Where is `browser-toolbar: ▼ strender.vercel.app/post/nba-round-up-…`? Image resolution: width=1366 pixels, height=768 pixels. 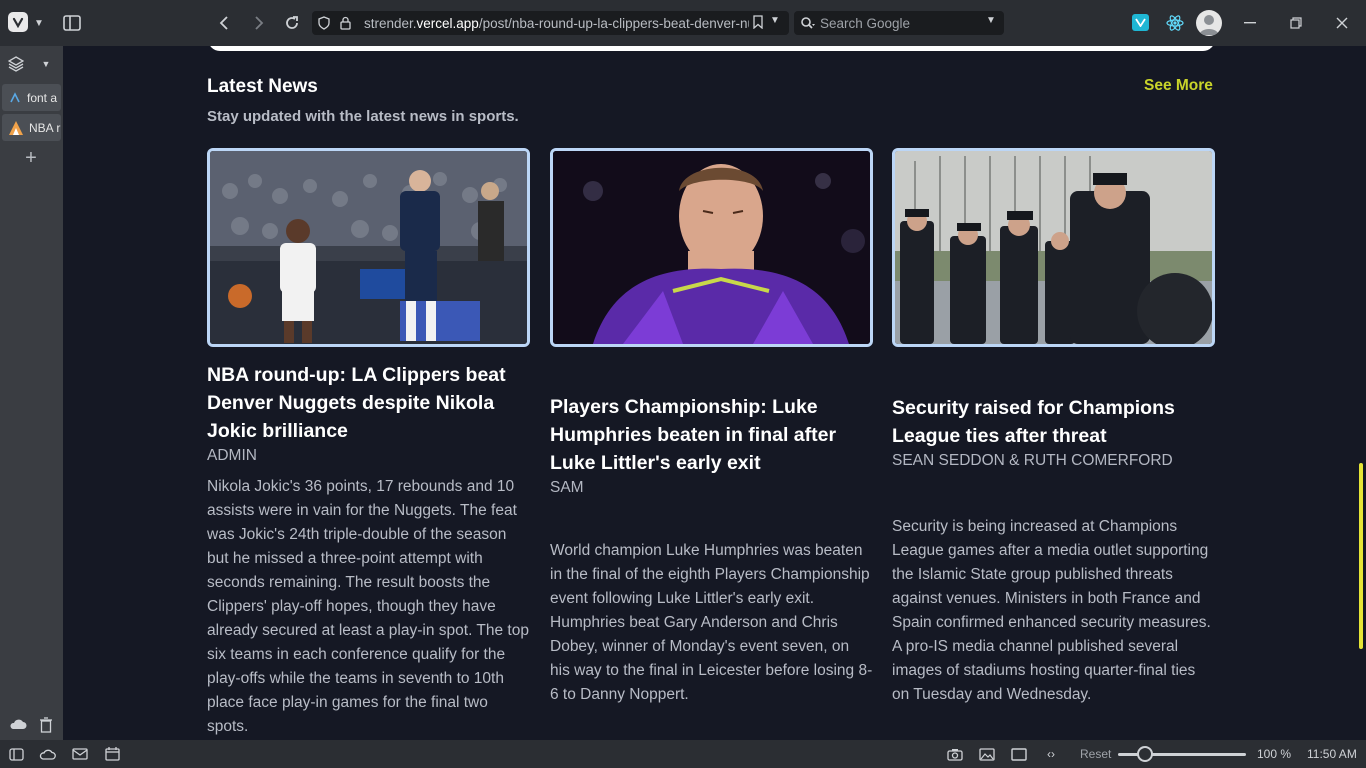 browser-toolbar: ▼ strender.vercel.app/post/nba-round-up-… is located at coordinates (683, 23).